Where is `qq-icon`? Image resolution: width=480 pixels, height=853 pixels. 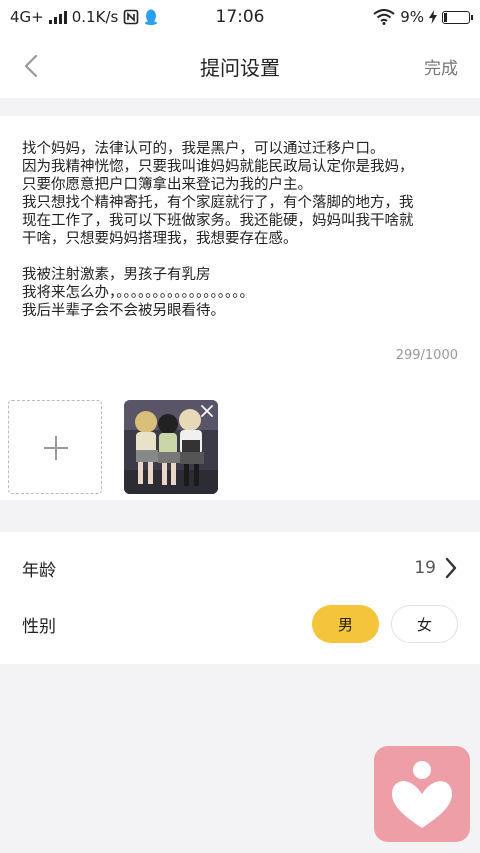
qq-icon is located at coordinates (151, 17).